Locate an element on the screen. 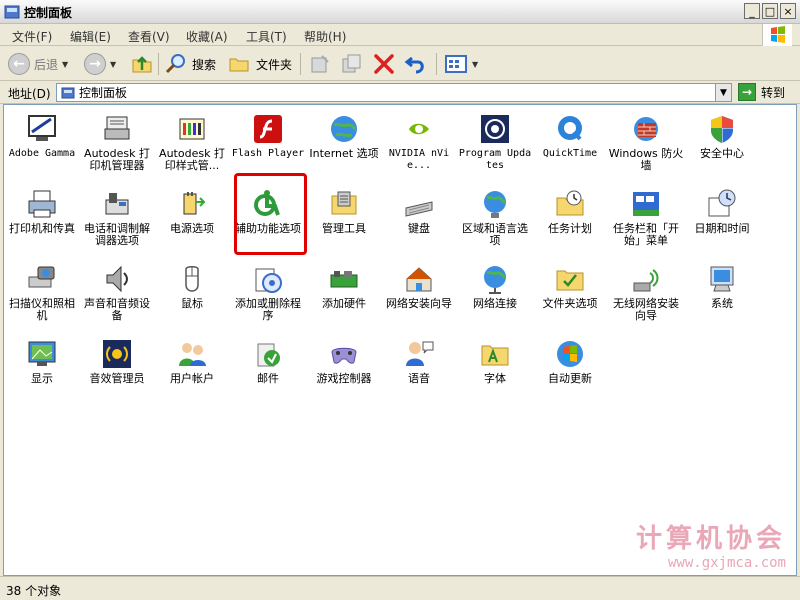 The width and height of the screenshot is (800, 600). menu-bar: 文件(F) 编辑(E) 查看(V) 收藏(A) 工具(T) 帮助(H) is located at coordinates (400, 35).